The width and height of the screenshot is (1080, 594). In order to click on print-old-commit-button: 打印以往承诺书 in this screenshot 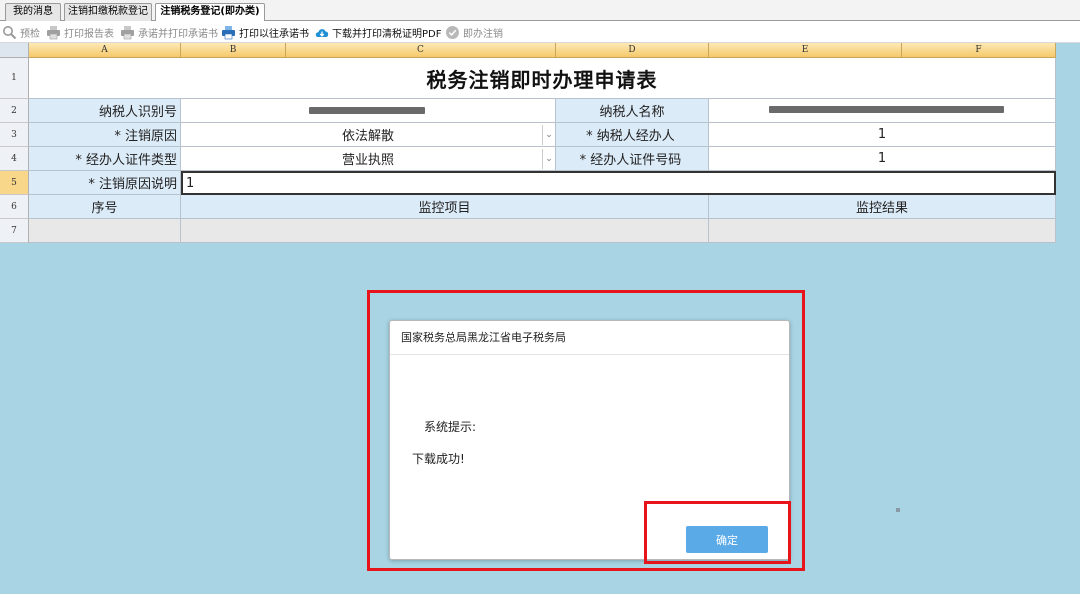, I will do `click(265, 32)`.